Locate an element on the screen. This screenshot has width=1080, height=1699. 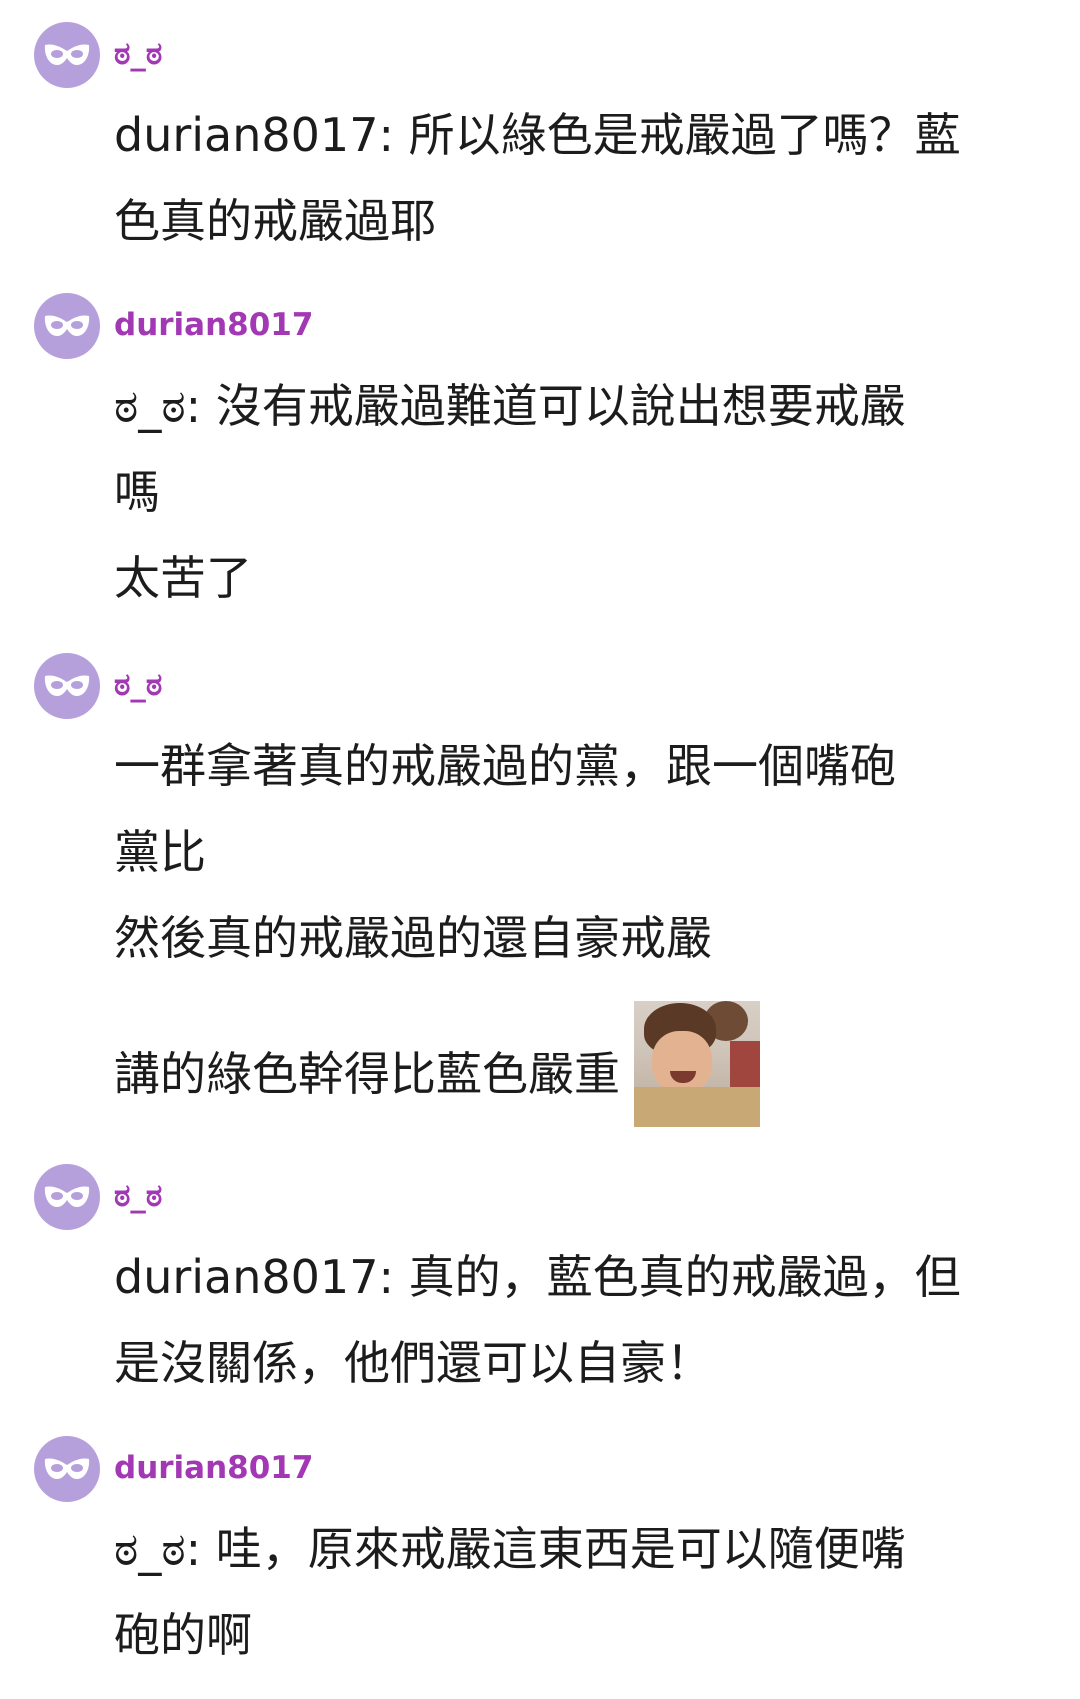
laughing-man-sticker is located at coordinates (697, 1064).